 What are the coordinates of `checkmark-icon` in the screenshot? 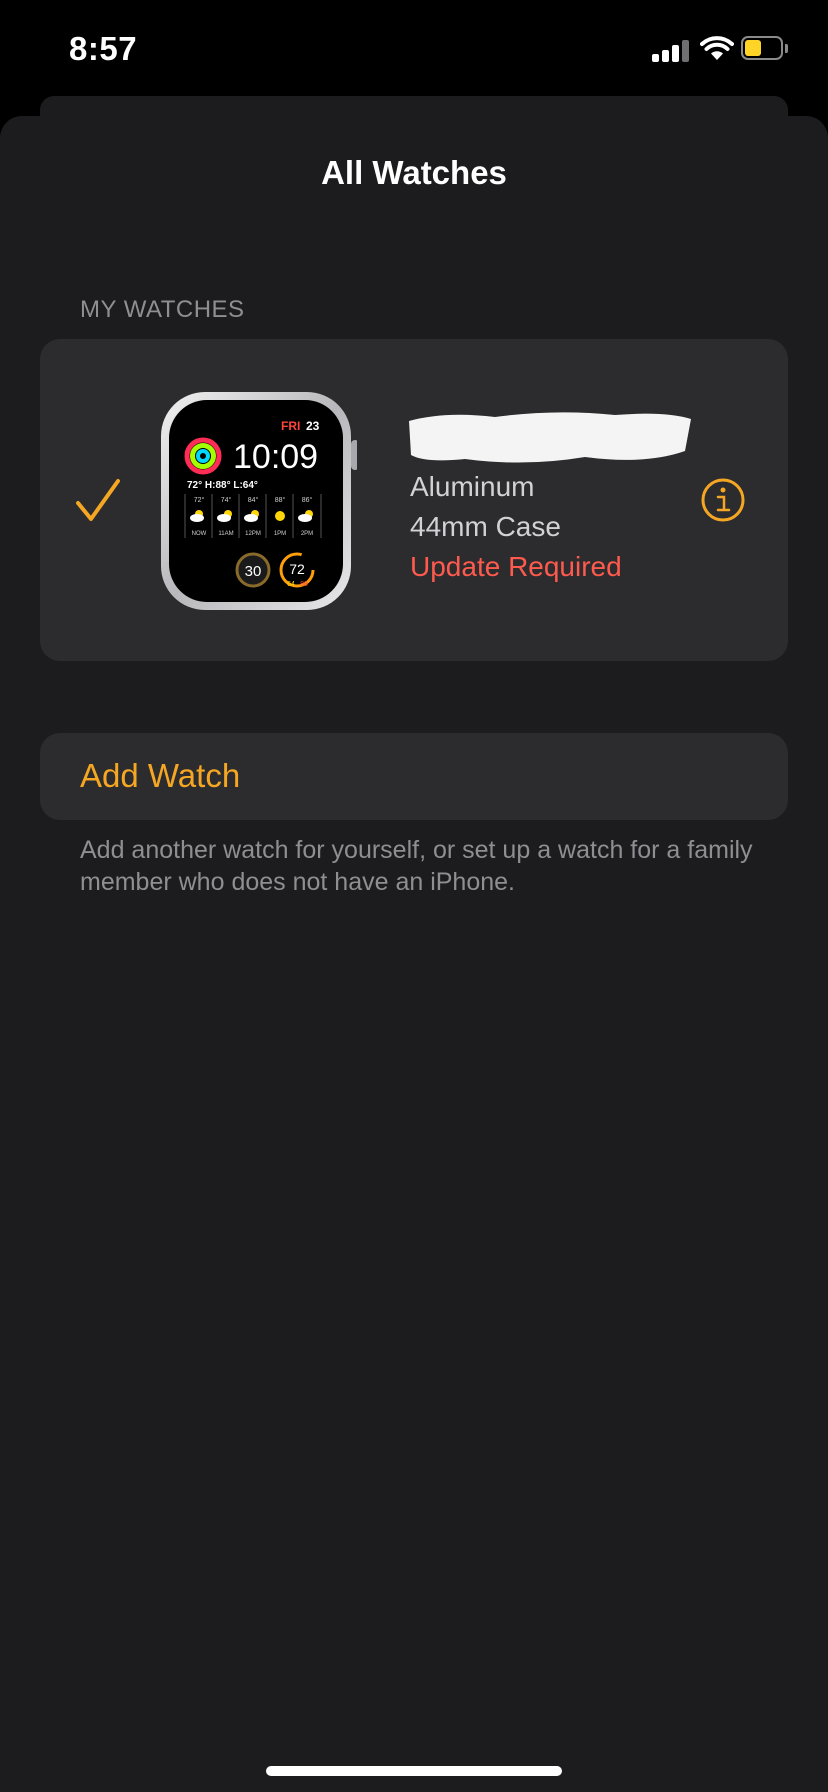 It's located at (98, 500).